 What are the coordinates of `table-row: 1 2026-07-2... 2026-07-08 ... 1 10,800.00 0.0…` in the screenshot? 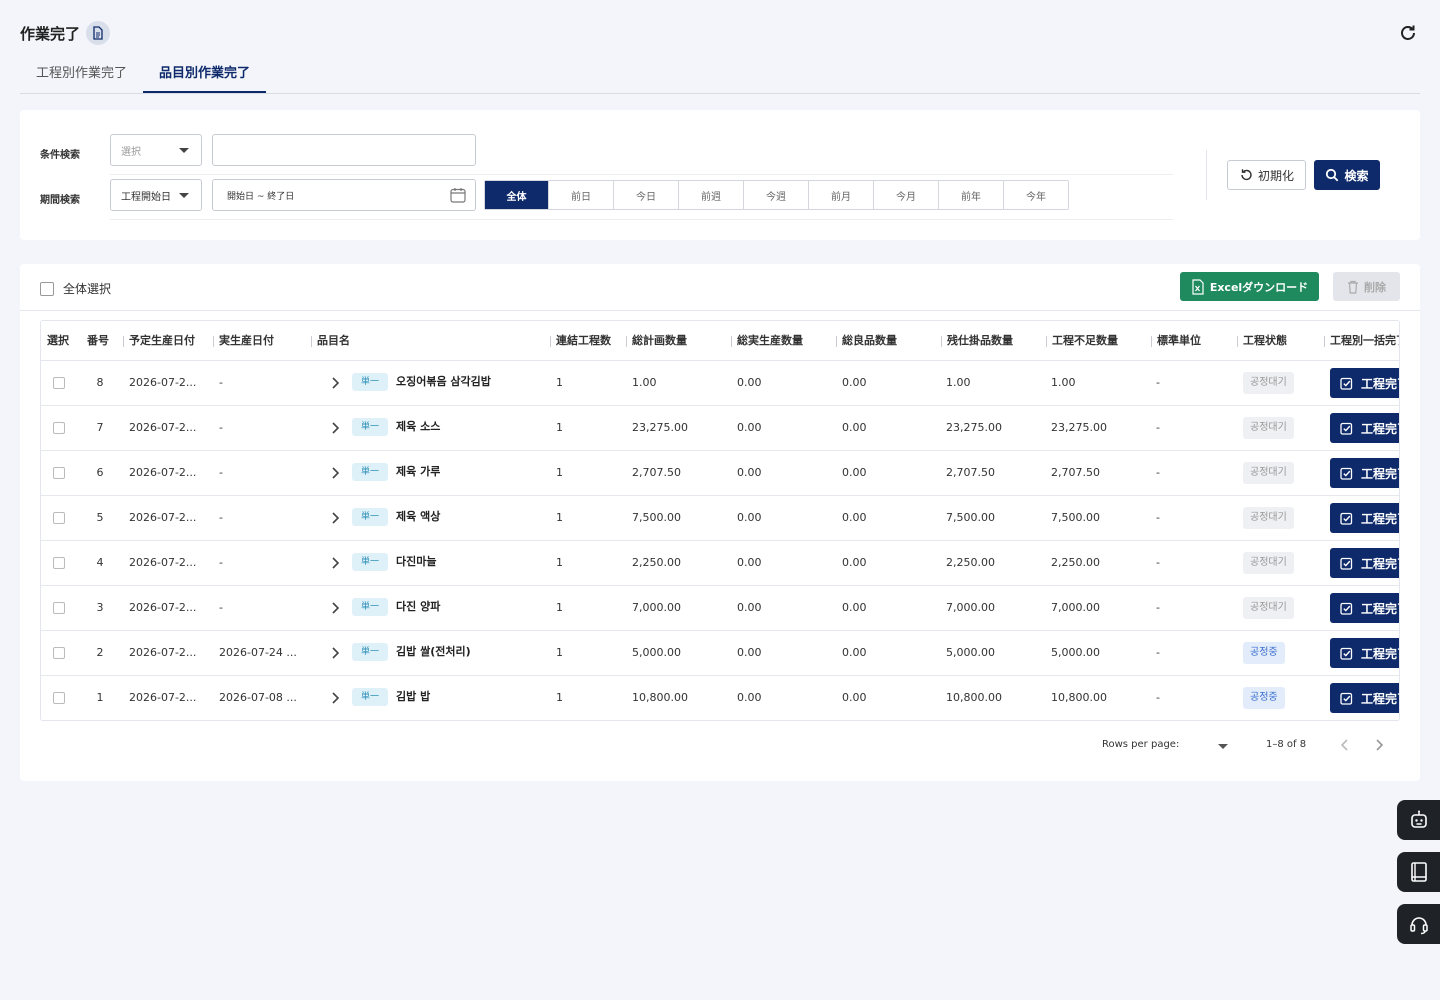 It's located at (720, 698).